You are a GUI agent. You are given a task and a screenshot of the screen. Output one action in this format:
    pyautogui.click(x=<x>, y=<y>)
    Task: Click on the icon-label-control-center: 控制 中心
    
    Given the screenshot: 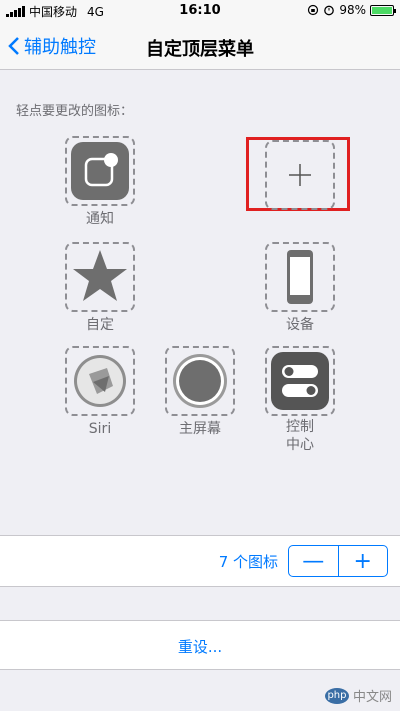 What is the action you would take?
    pyautogui.click(x=300, y=436)
    